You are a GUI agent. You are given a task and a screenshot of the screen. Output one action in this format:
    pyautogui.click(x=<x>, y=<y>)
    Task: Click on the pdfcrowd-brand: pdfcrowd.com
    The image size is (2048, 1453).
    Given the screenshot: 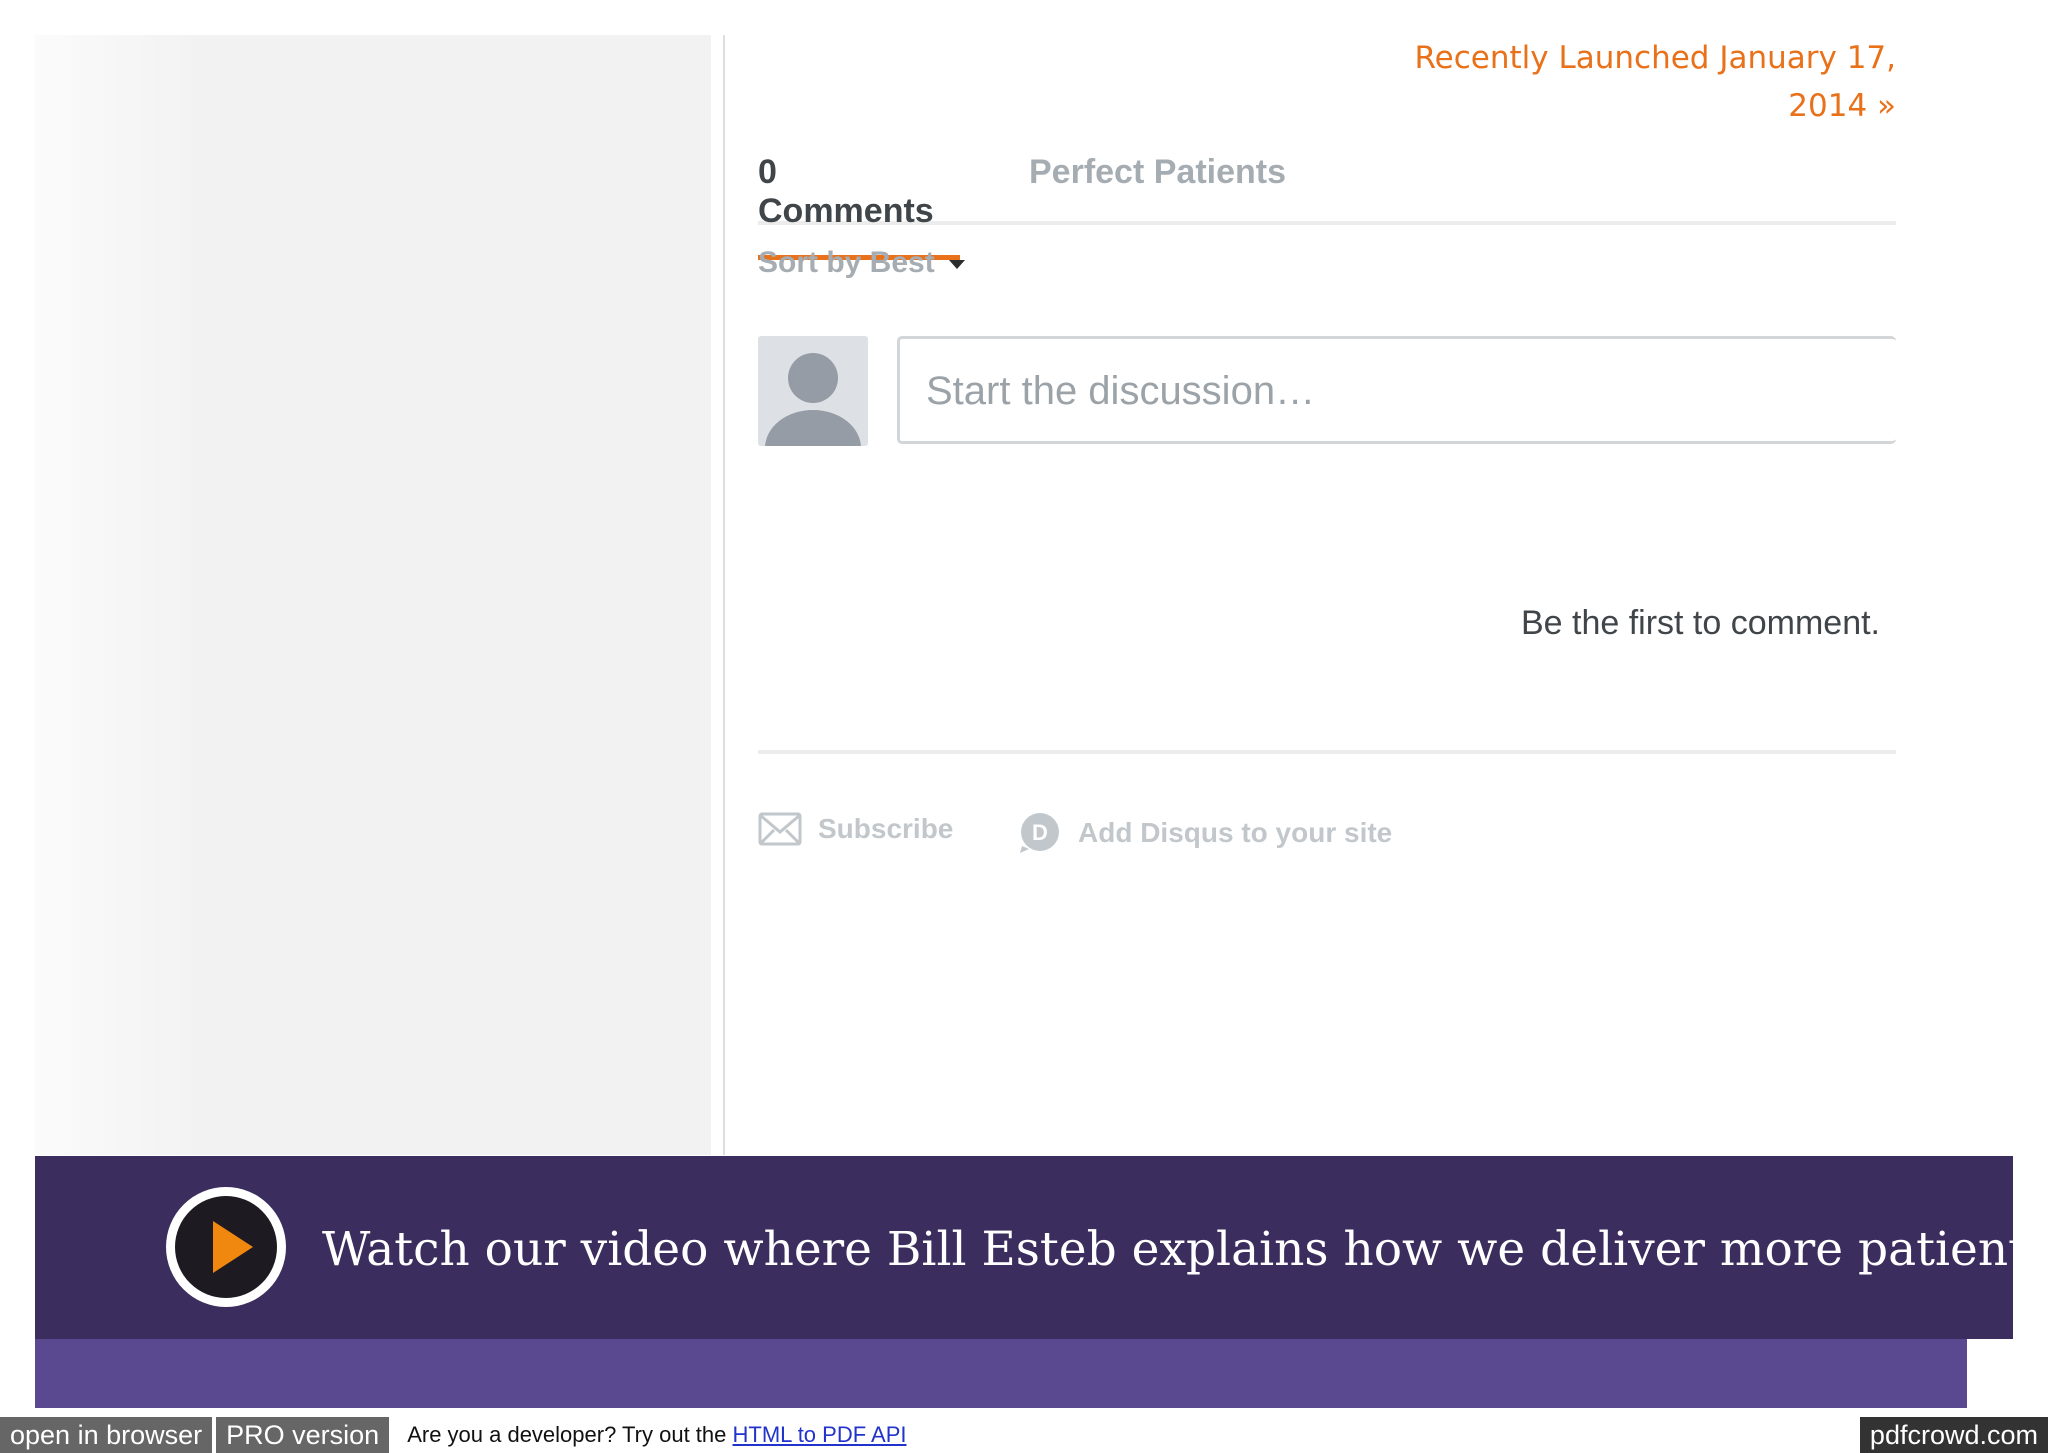 What is the action you would take?
    pyautogui.click(x=1953, y=1435)
    